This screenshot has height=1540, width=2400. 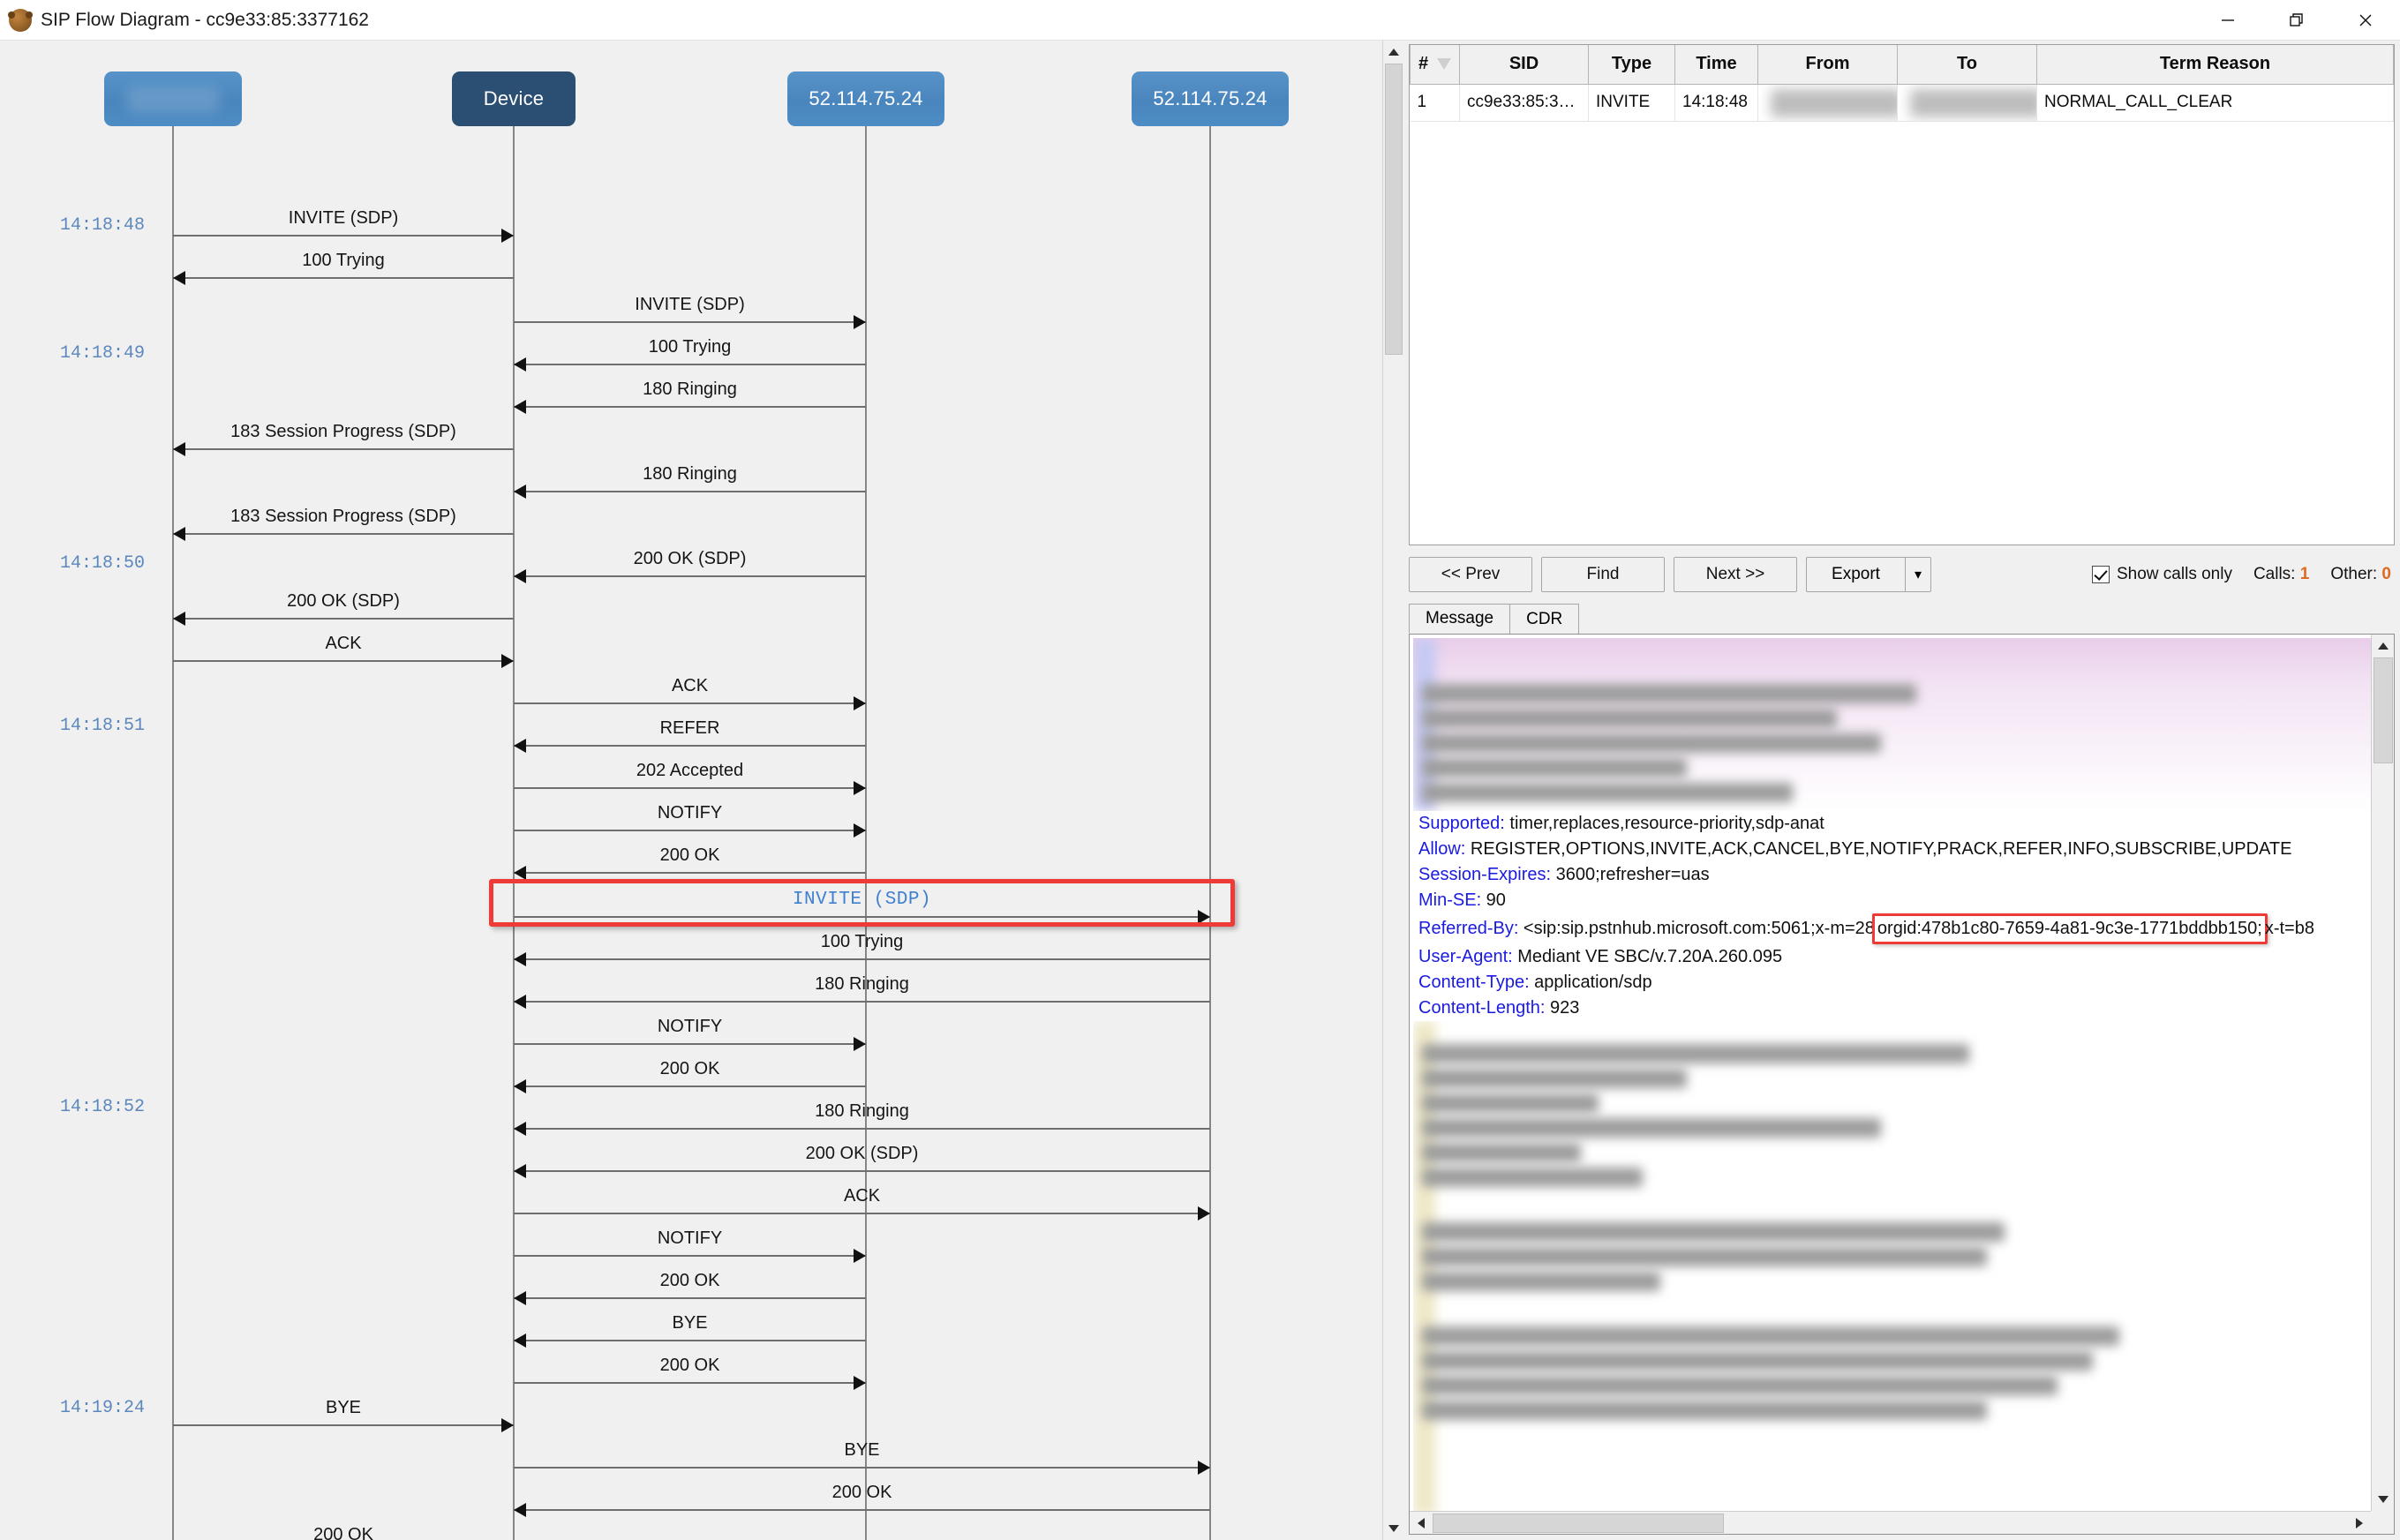 What do you see at coordinates (2215, 65) in the screenshot?
I see `column-header-term-reason: Term Reason` at bounding box center [2215, 65].